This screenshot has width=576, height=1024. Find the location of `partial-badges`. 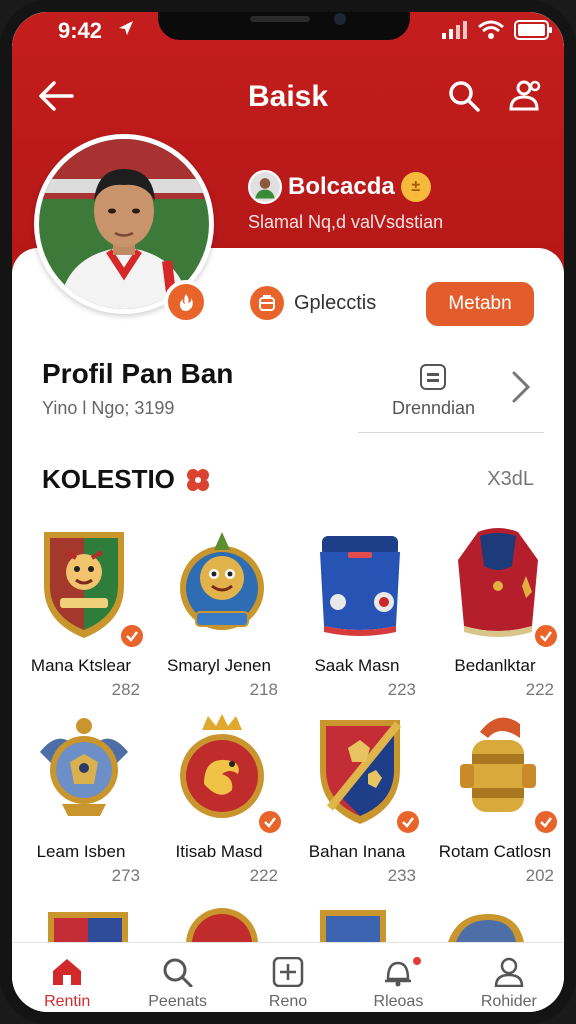

partial-badges is located at coordinates (286, 925).